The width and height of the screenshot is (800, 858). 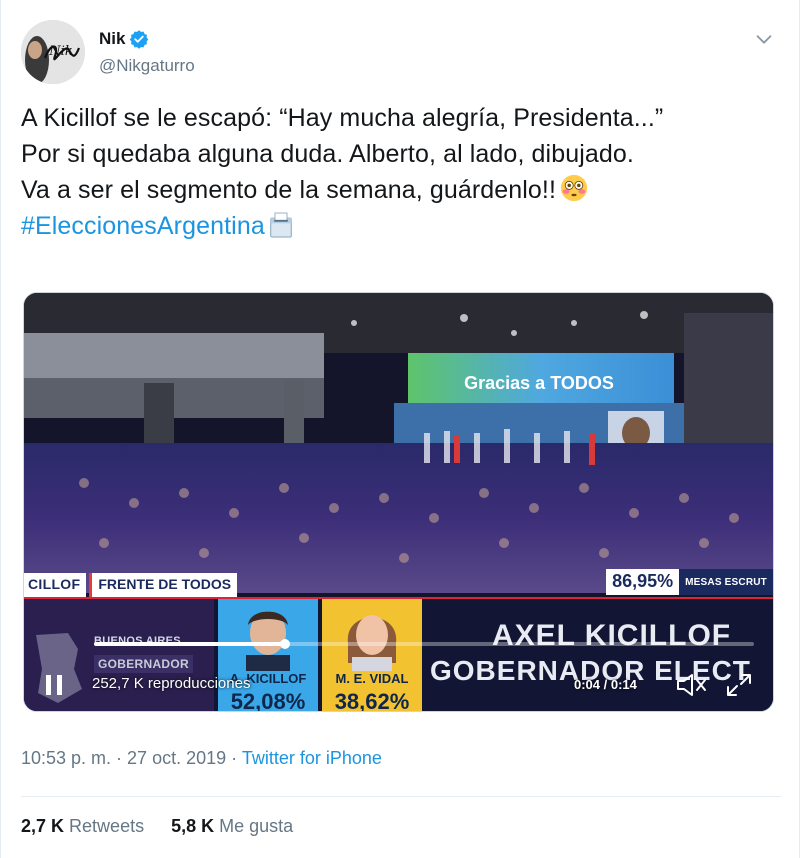 What do you see at coordinates (401, 226) in the screenshot?
I see `tweet-line-4: #EleccionesArgentina` at bounding box center [401, 226].